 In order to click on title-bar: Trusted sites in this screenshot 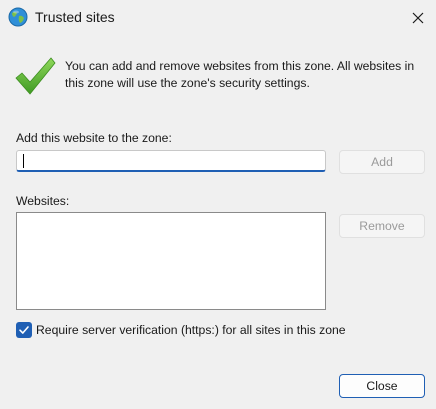, I will do `click(218, 17)`.